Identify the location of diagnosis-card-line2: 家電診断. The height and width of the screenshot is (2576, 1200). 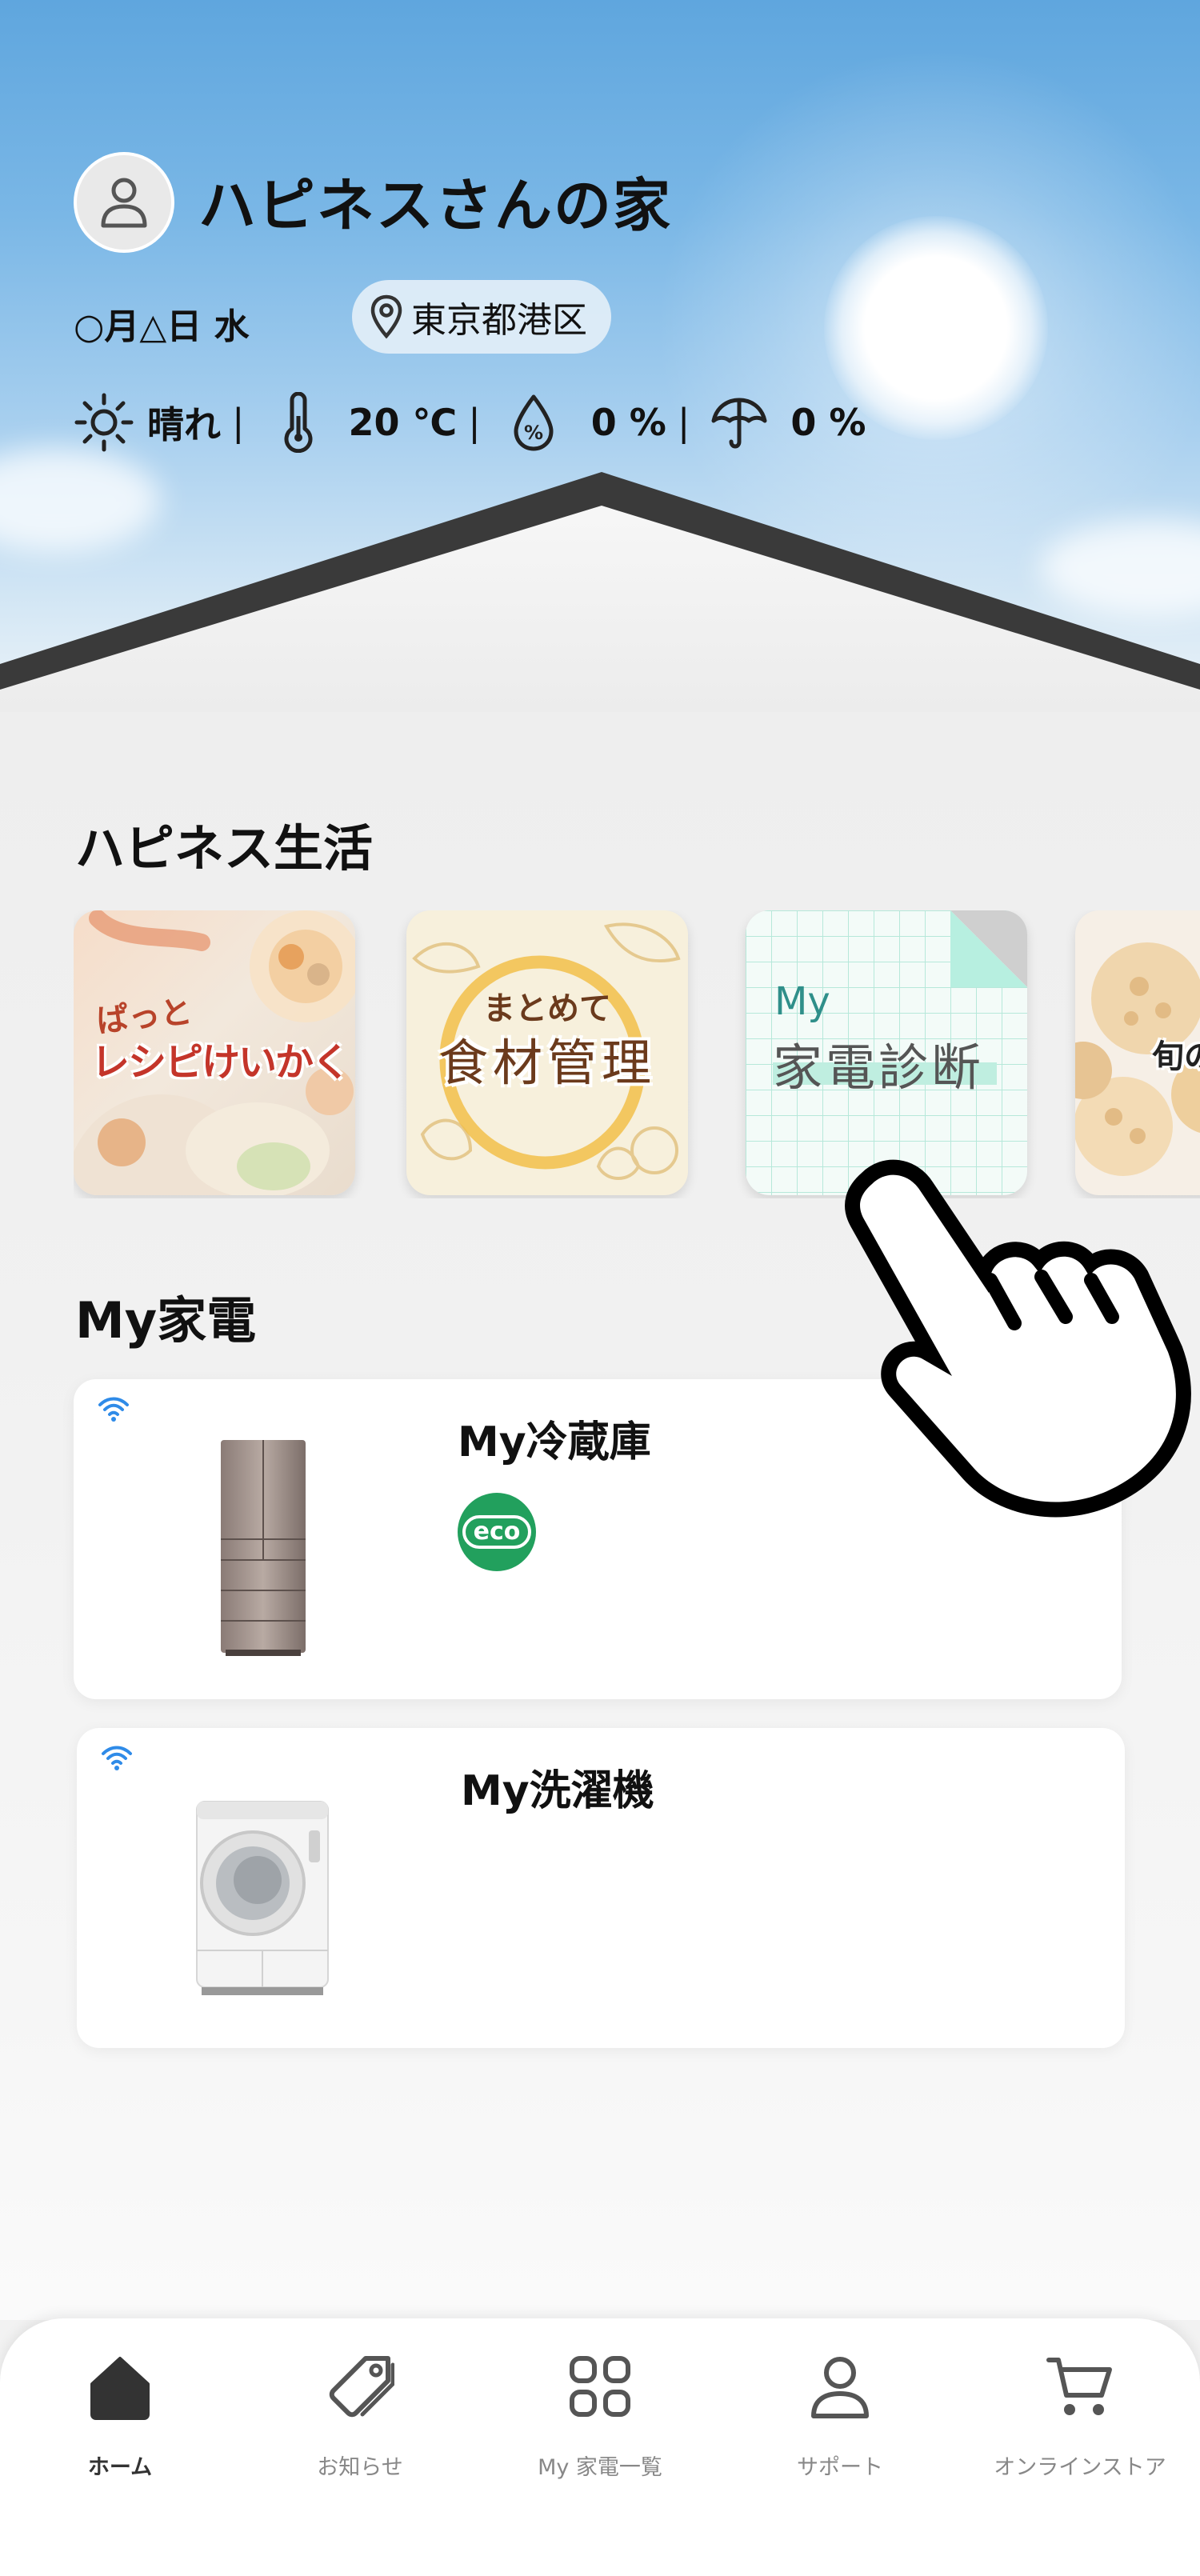
(879, 1067).